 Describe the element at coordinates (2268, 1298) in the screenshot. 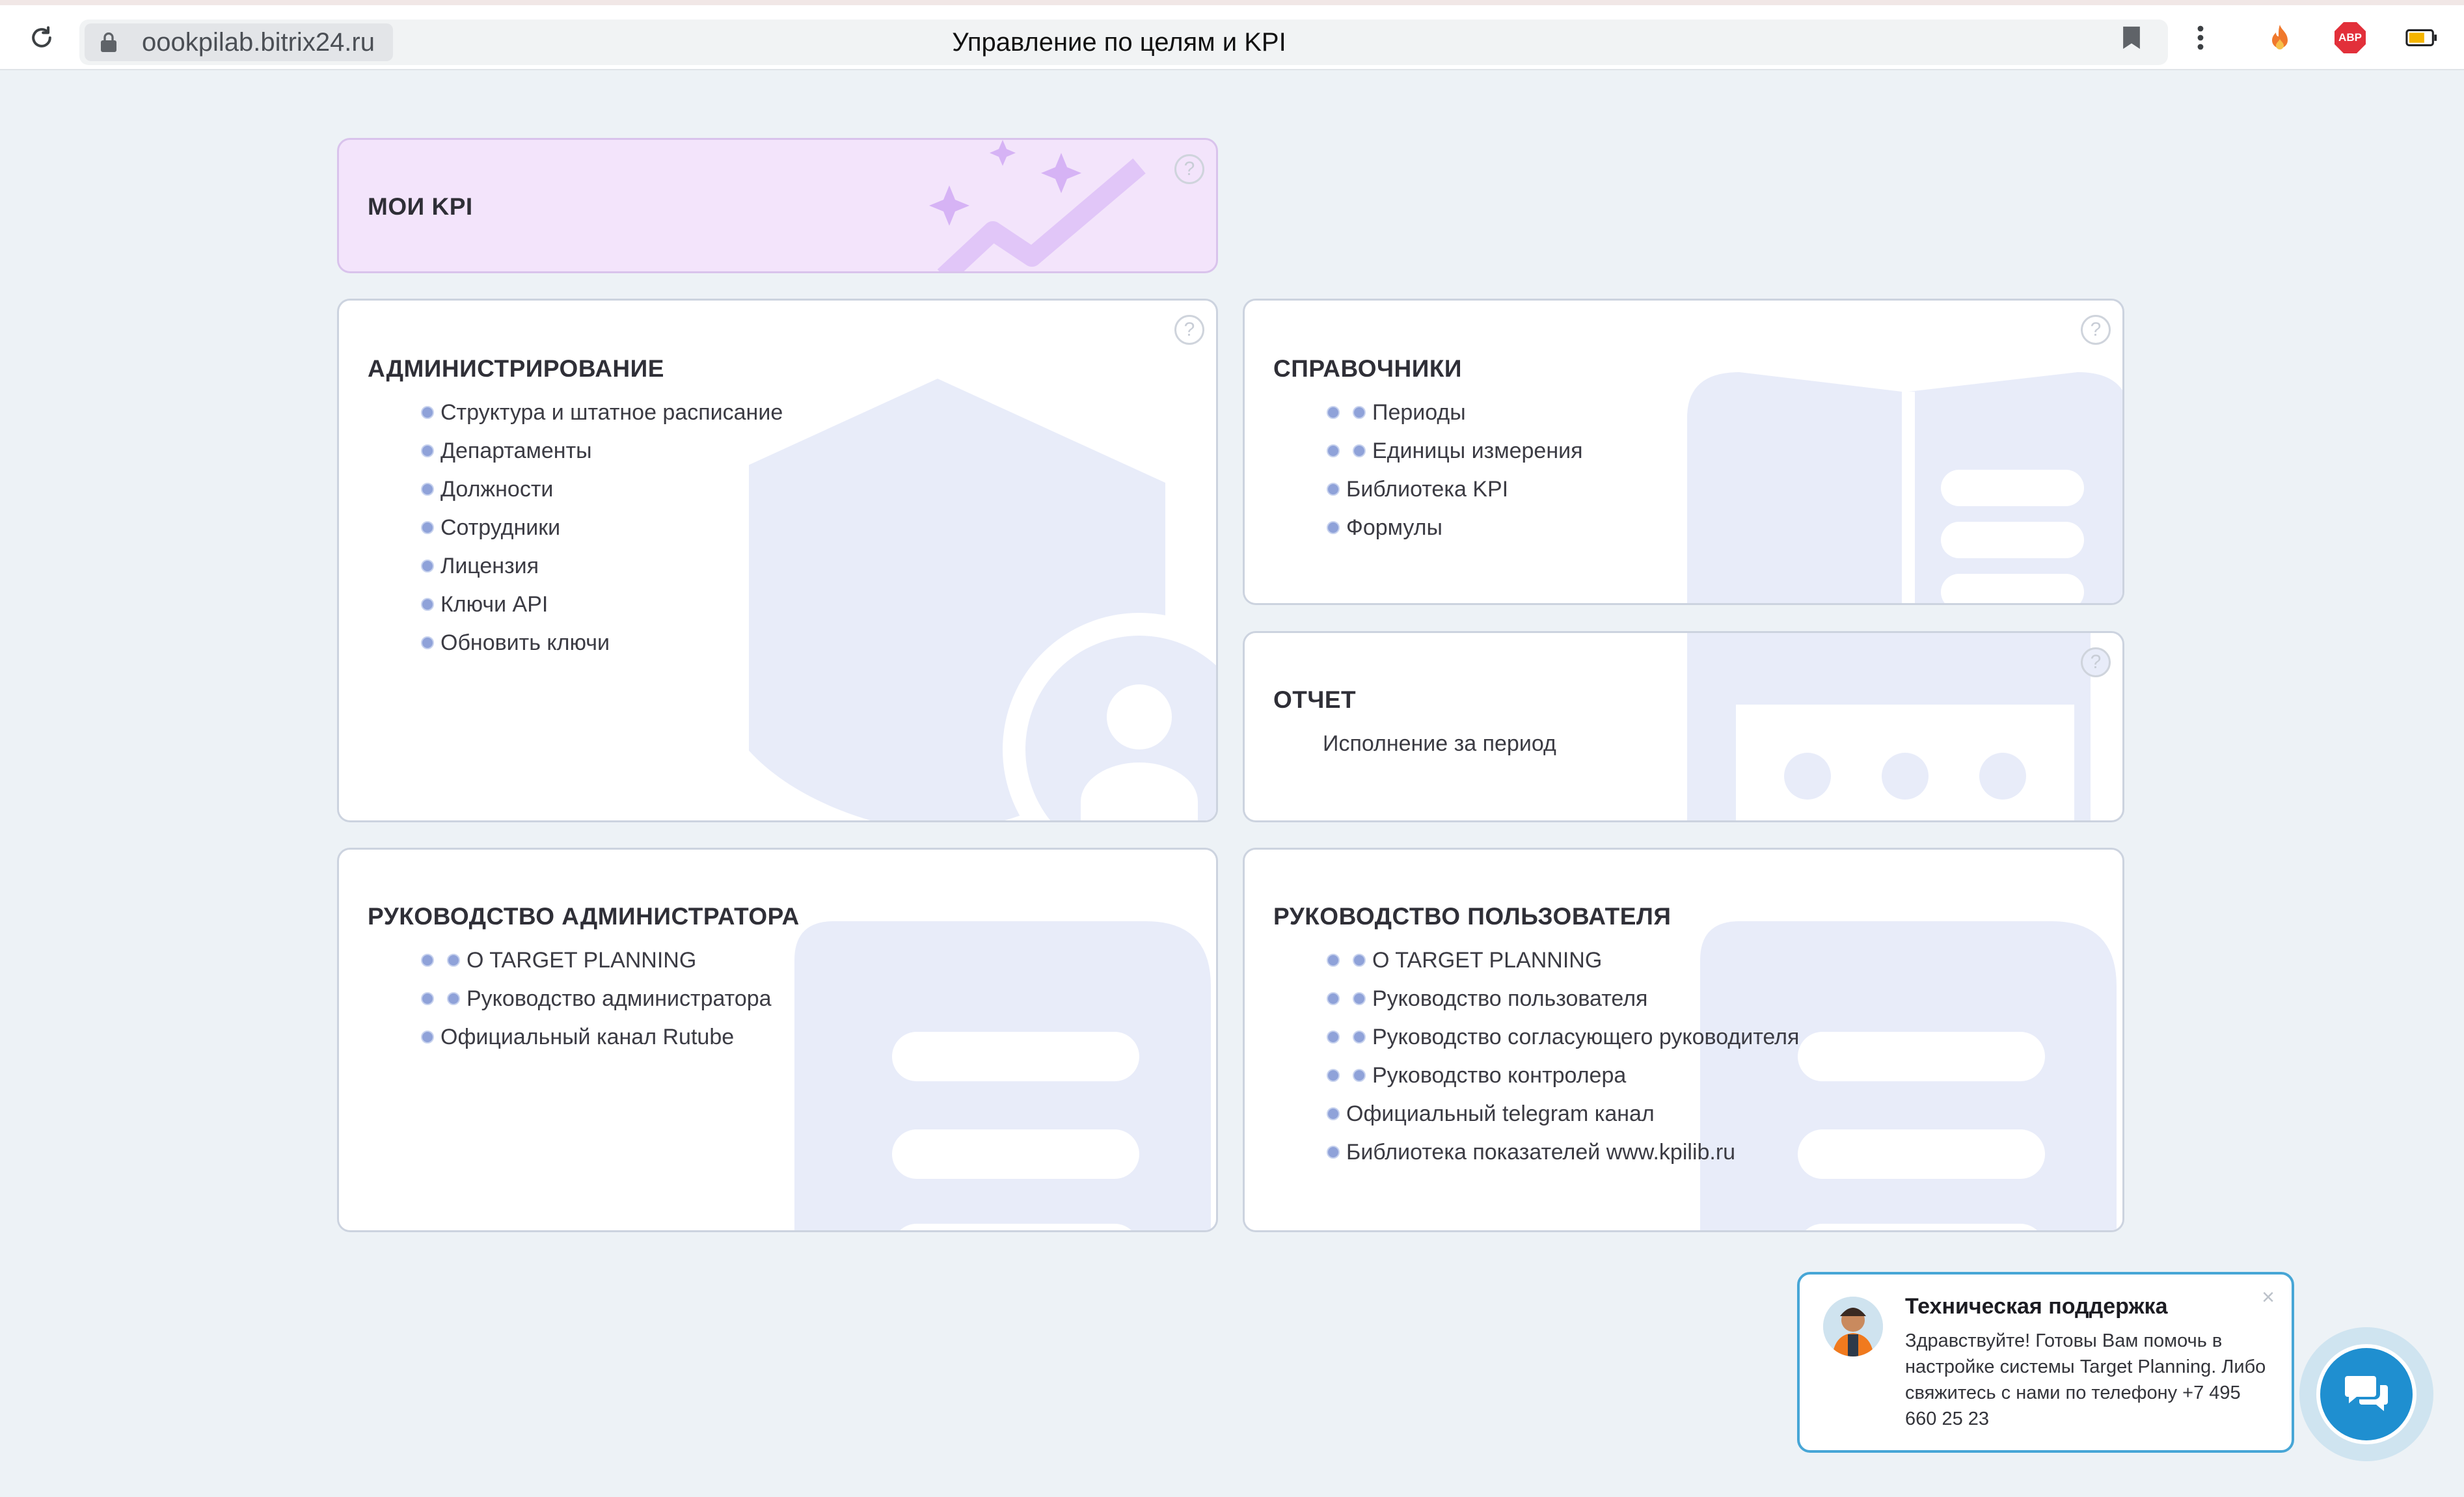

I see `close-icon: ×` at that location.